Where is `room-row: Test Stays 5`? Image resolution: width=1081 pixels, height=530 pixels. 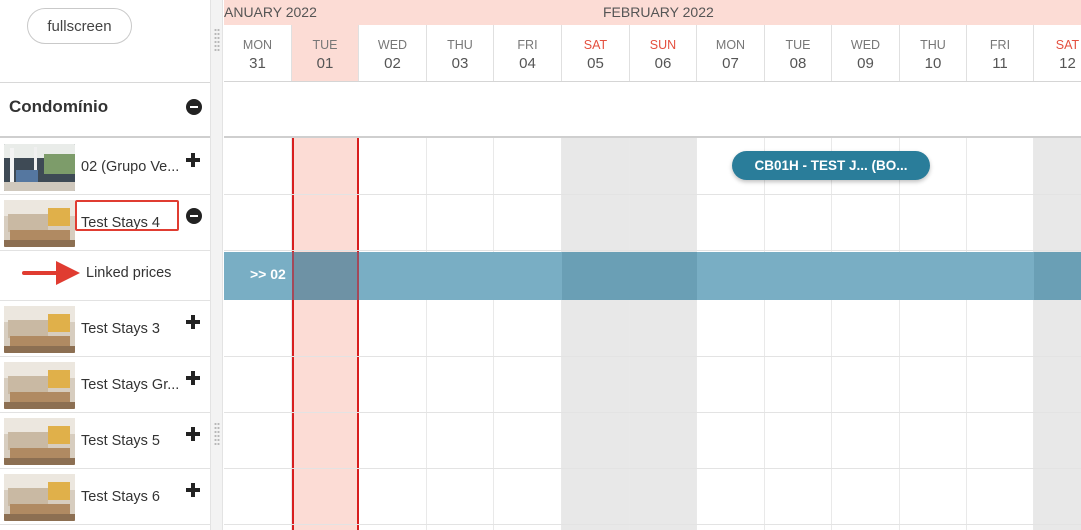 room-row: Test Stays 5 is located at coordinates (105, 441).